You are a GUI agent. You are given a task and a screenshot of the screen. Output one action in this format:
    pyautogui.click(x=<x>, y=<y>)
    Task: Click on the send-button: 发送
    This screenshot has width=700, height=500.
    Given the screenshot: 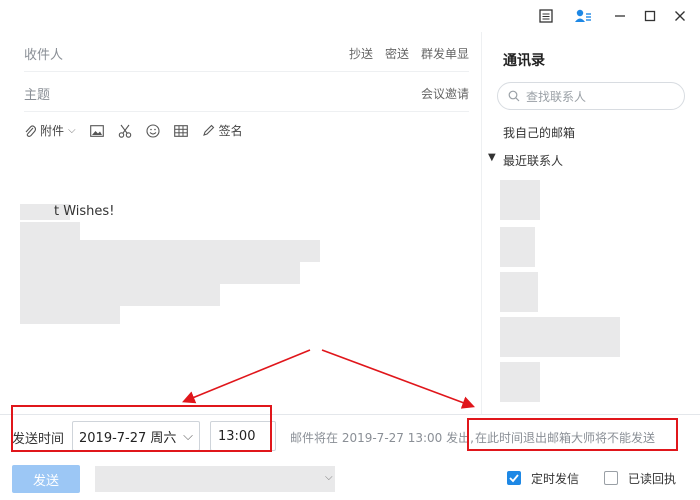 What is the action you would take?
    pyautogui.click(x=46, y=479)
    